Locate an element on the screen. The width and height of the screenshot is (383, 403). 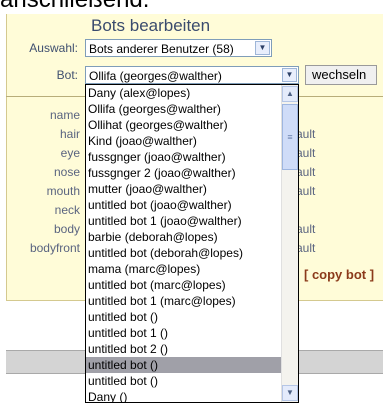
panel-title: Bots bearbeiten is located at coordinates (151, 25).